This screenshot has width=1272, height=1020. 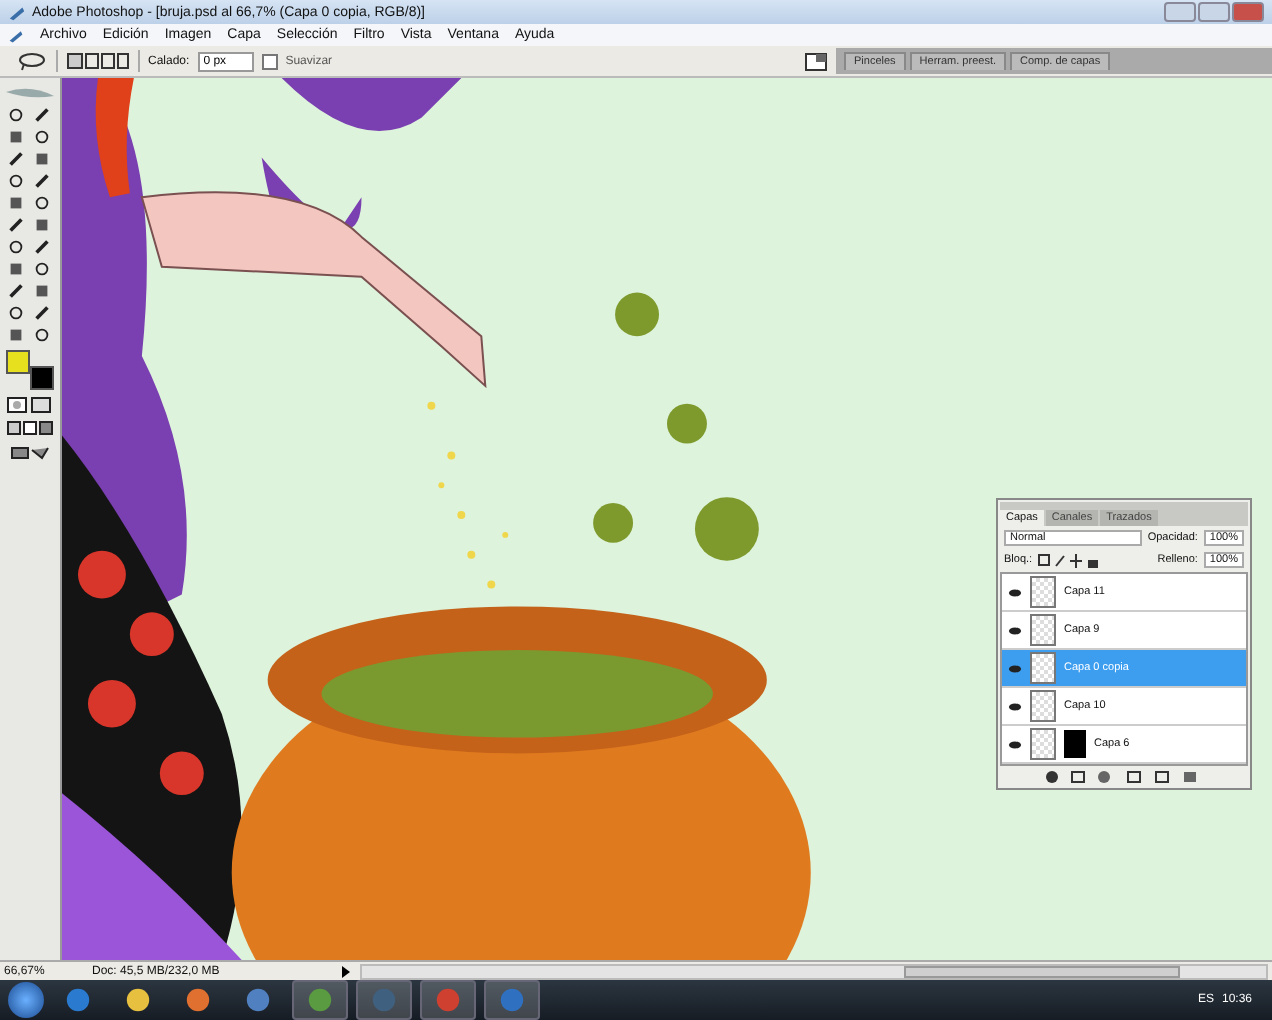 I want to click on background-swatch, so click(x=42, y=378).